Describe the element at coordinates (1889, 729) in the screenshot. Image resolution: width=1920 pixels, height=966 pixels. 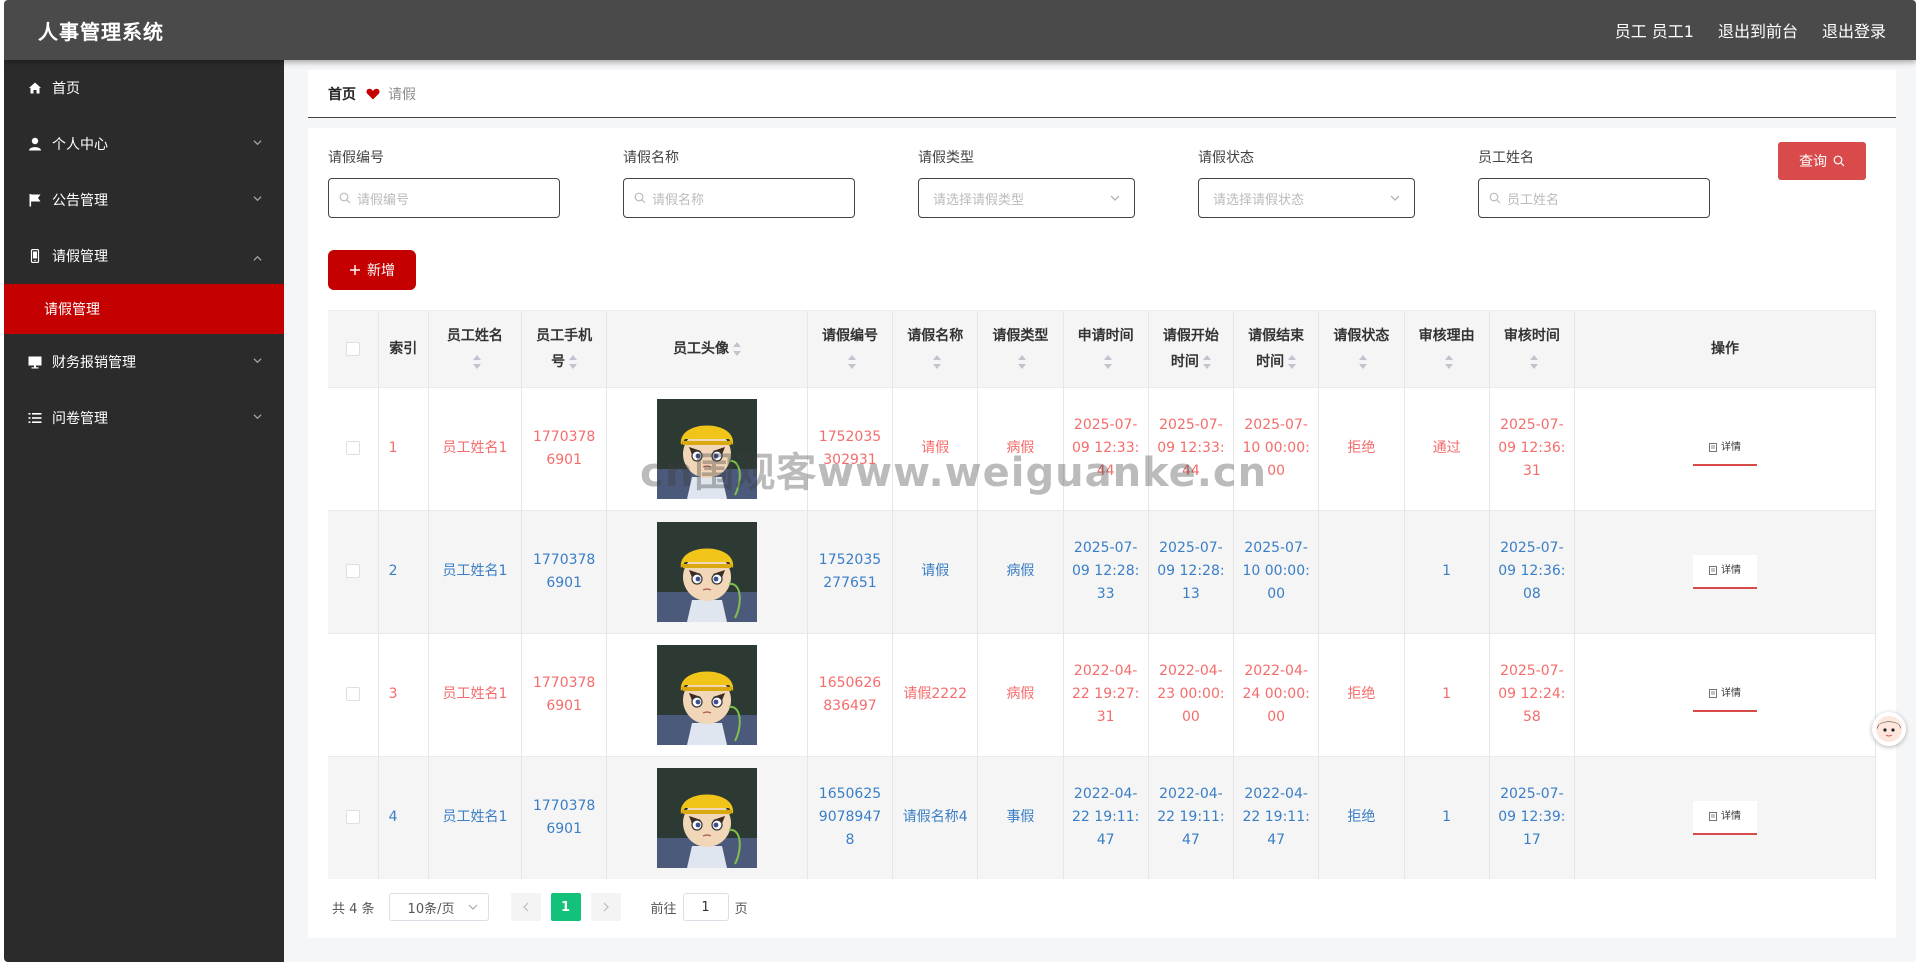
I see `chat-assistant-avatar` at that location.